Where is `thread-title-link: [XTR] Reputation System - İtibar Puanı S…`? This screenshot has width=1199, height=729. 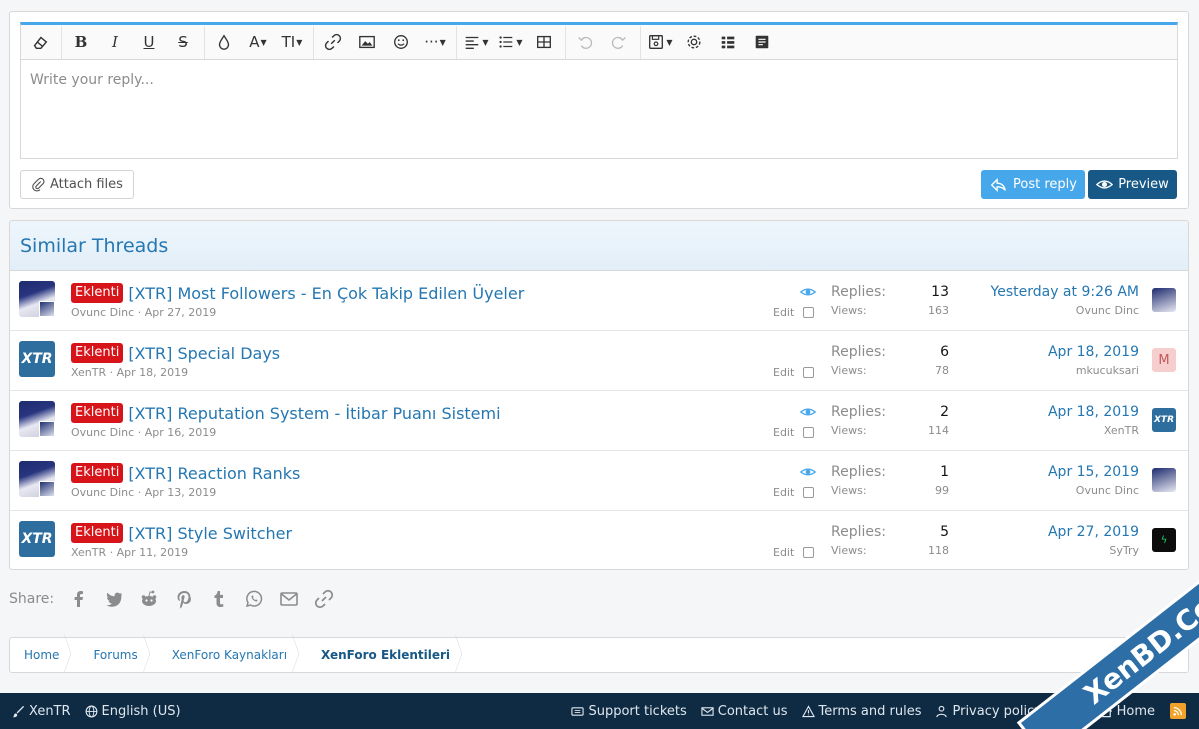 thread-title-link: [XTR] Reputation System - İtibar Puanı S… is located at coordinates (314, 413).